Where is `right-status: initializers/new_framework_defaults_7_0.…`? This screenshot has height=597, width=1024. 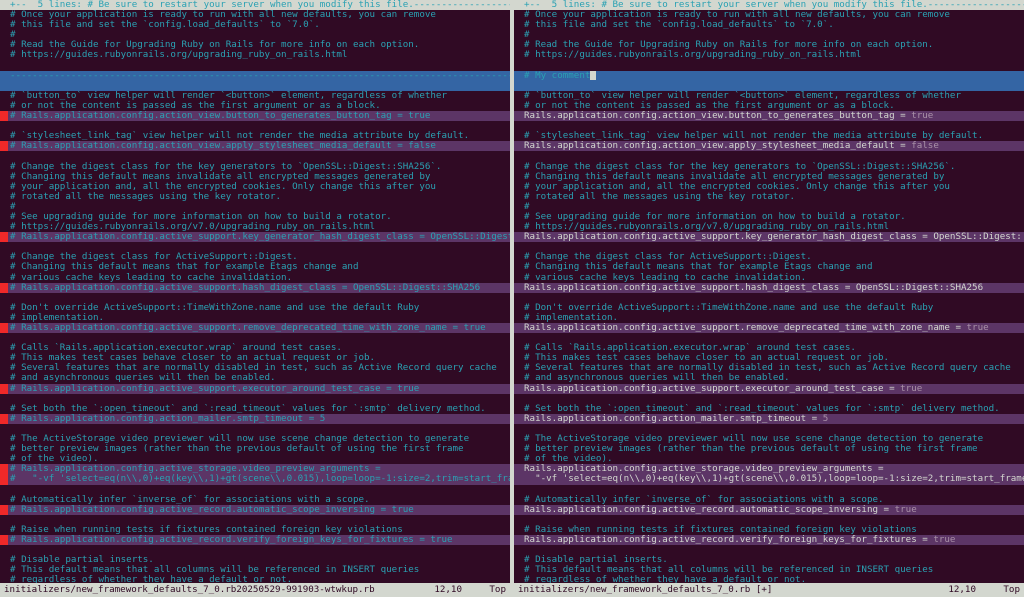
right-status: initializers/new_framework_defaults_7_0.… is located at coordinates (769, 590).